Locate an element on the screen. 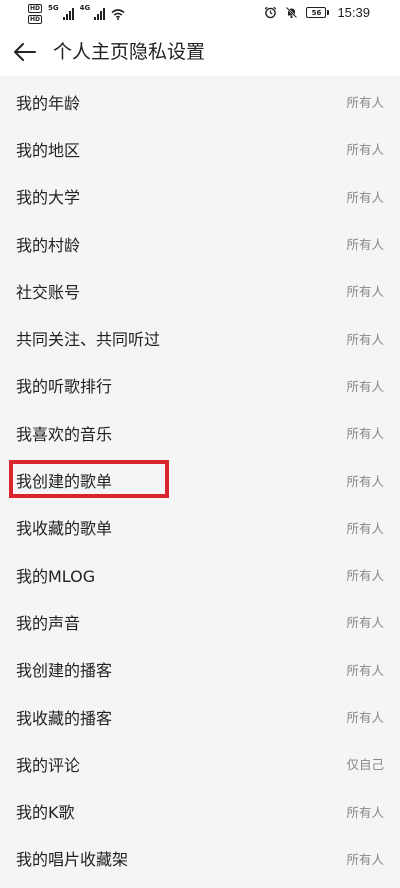  setting-label: 我收藏的歌单 is located at coordinates (64, 529).